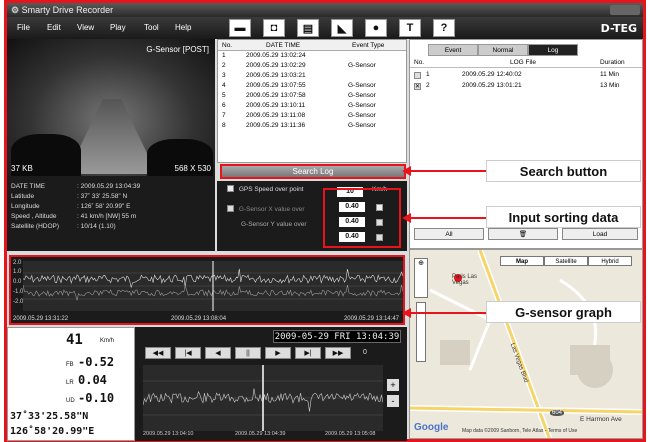  Describe the element at coordinates (610, 261) in the screenshot. I see `map-type-hybrid: Hybrid` at that location.